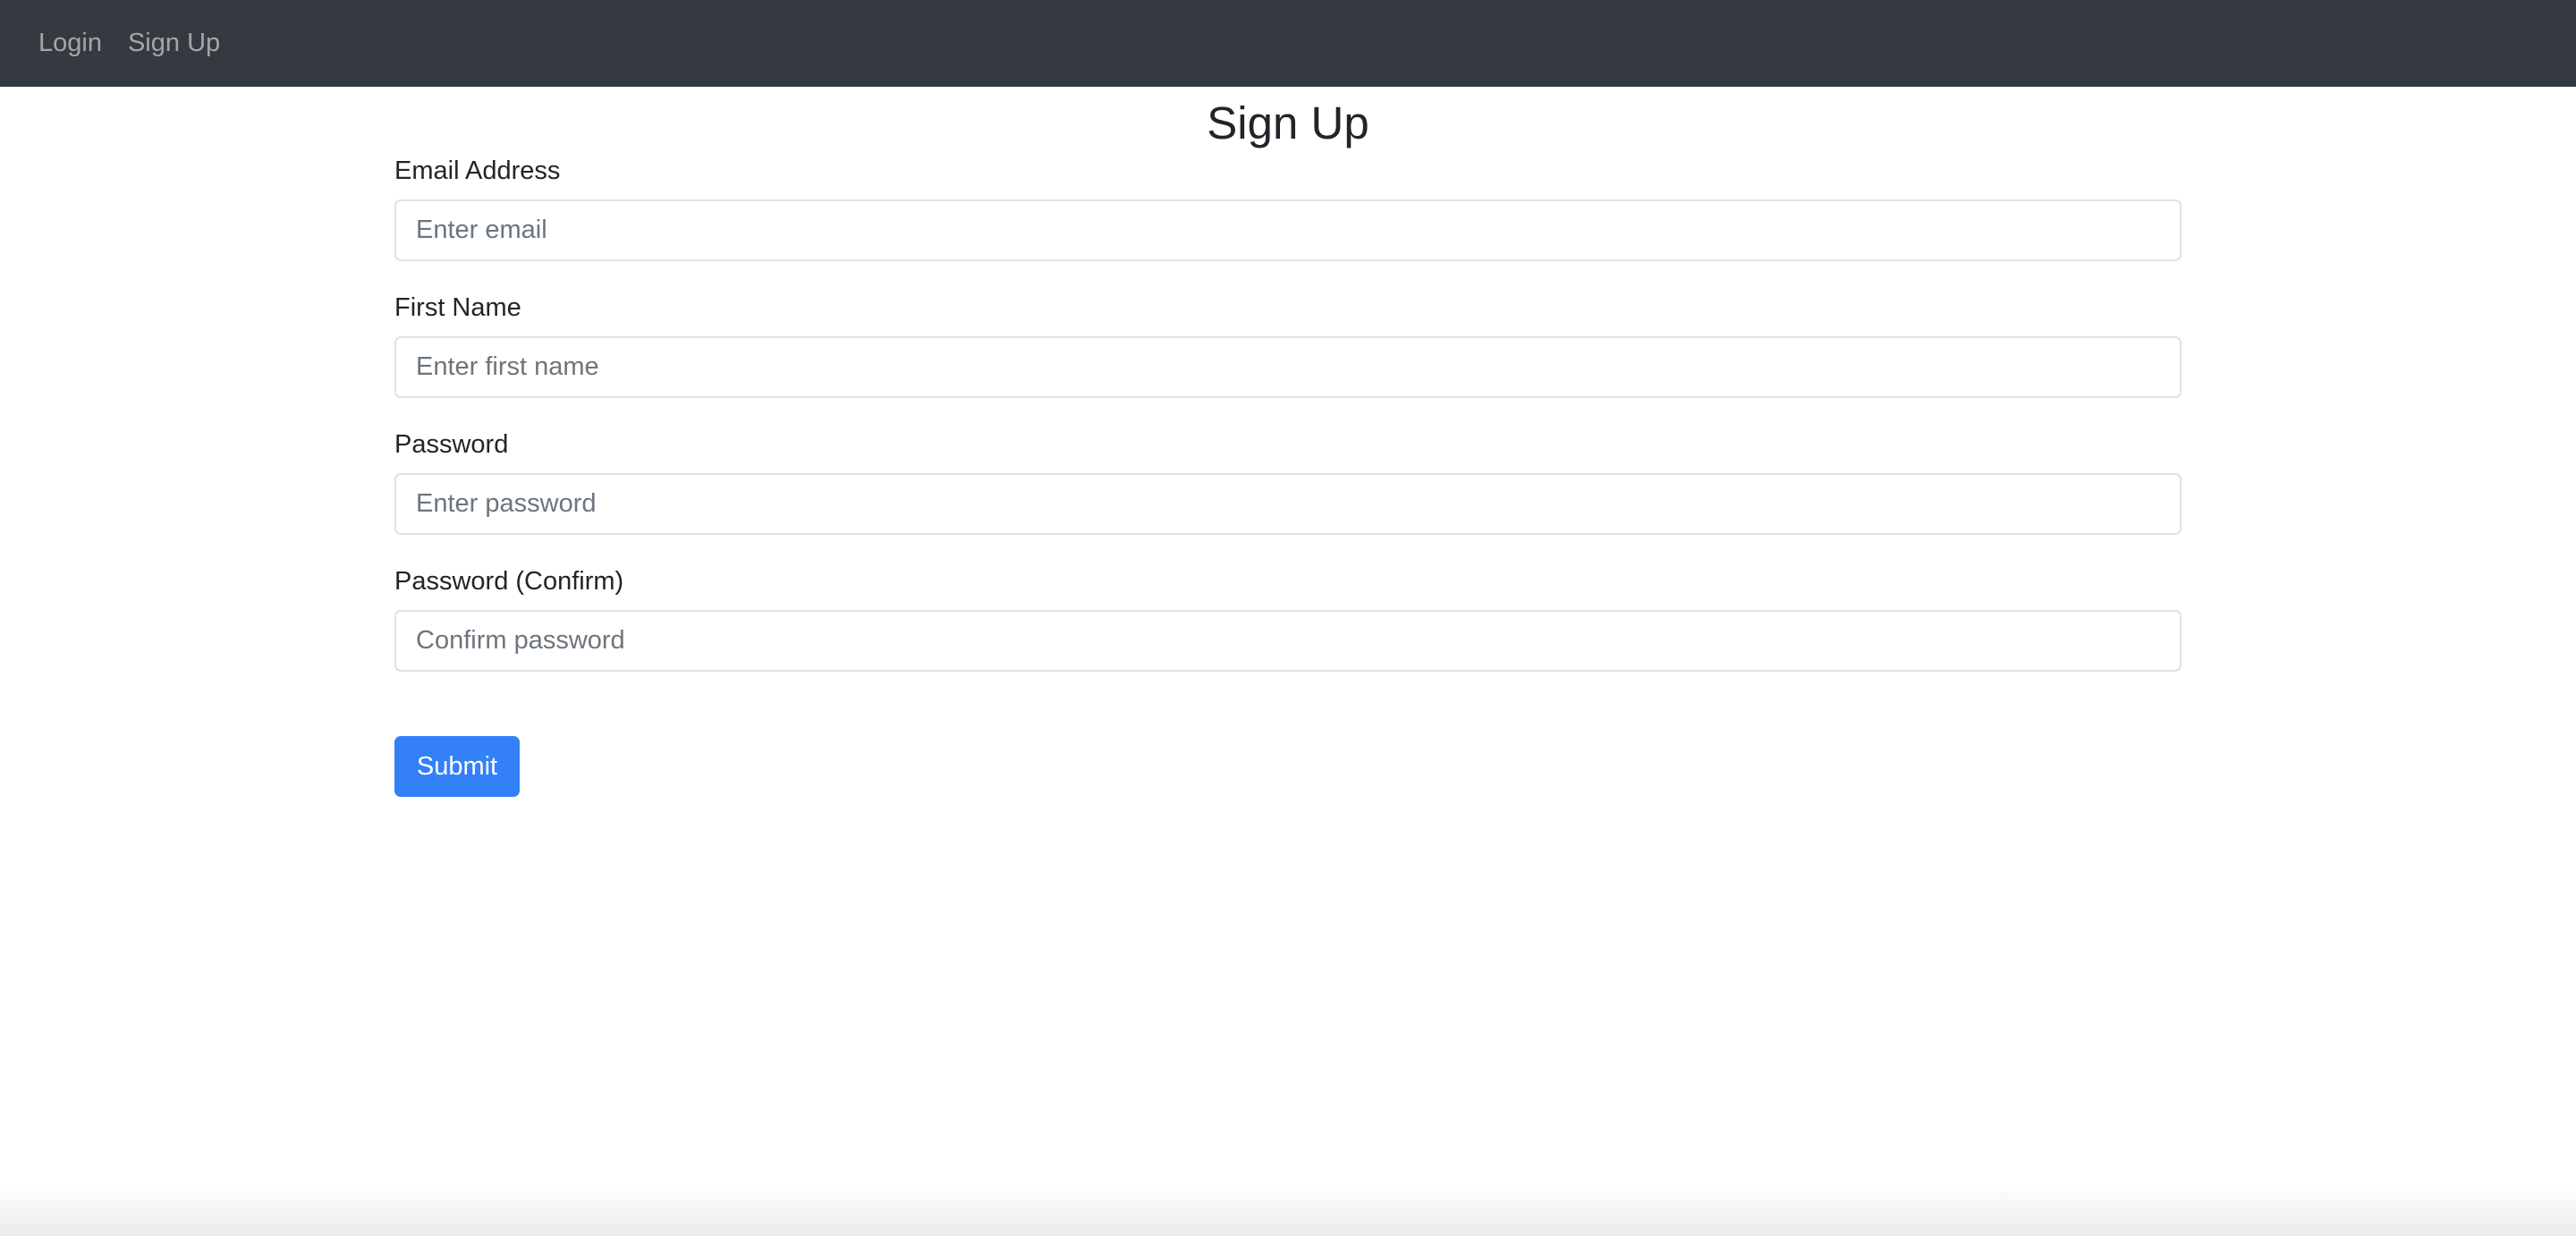 The image size is (2576, 1236). Describe the element at coordinates (457, 766) in the screenshot. I see `submit-button: Submit` at that location.